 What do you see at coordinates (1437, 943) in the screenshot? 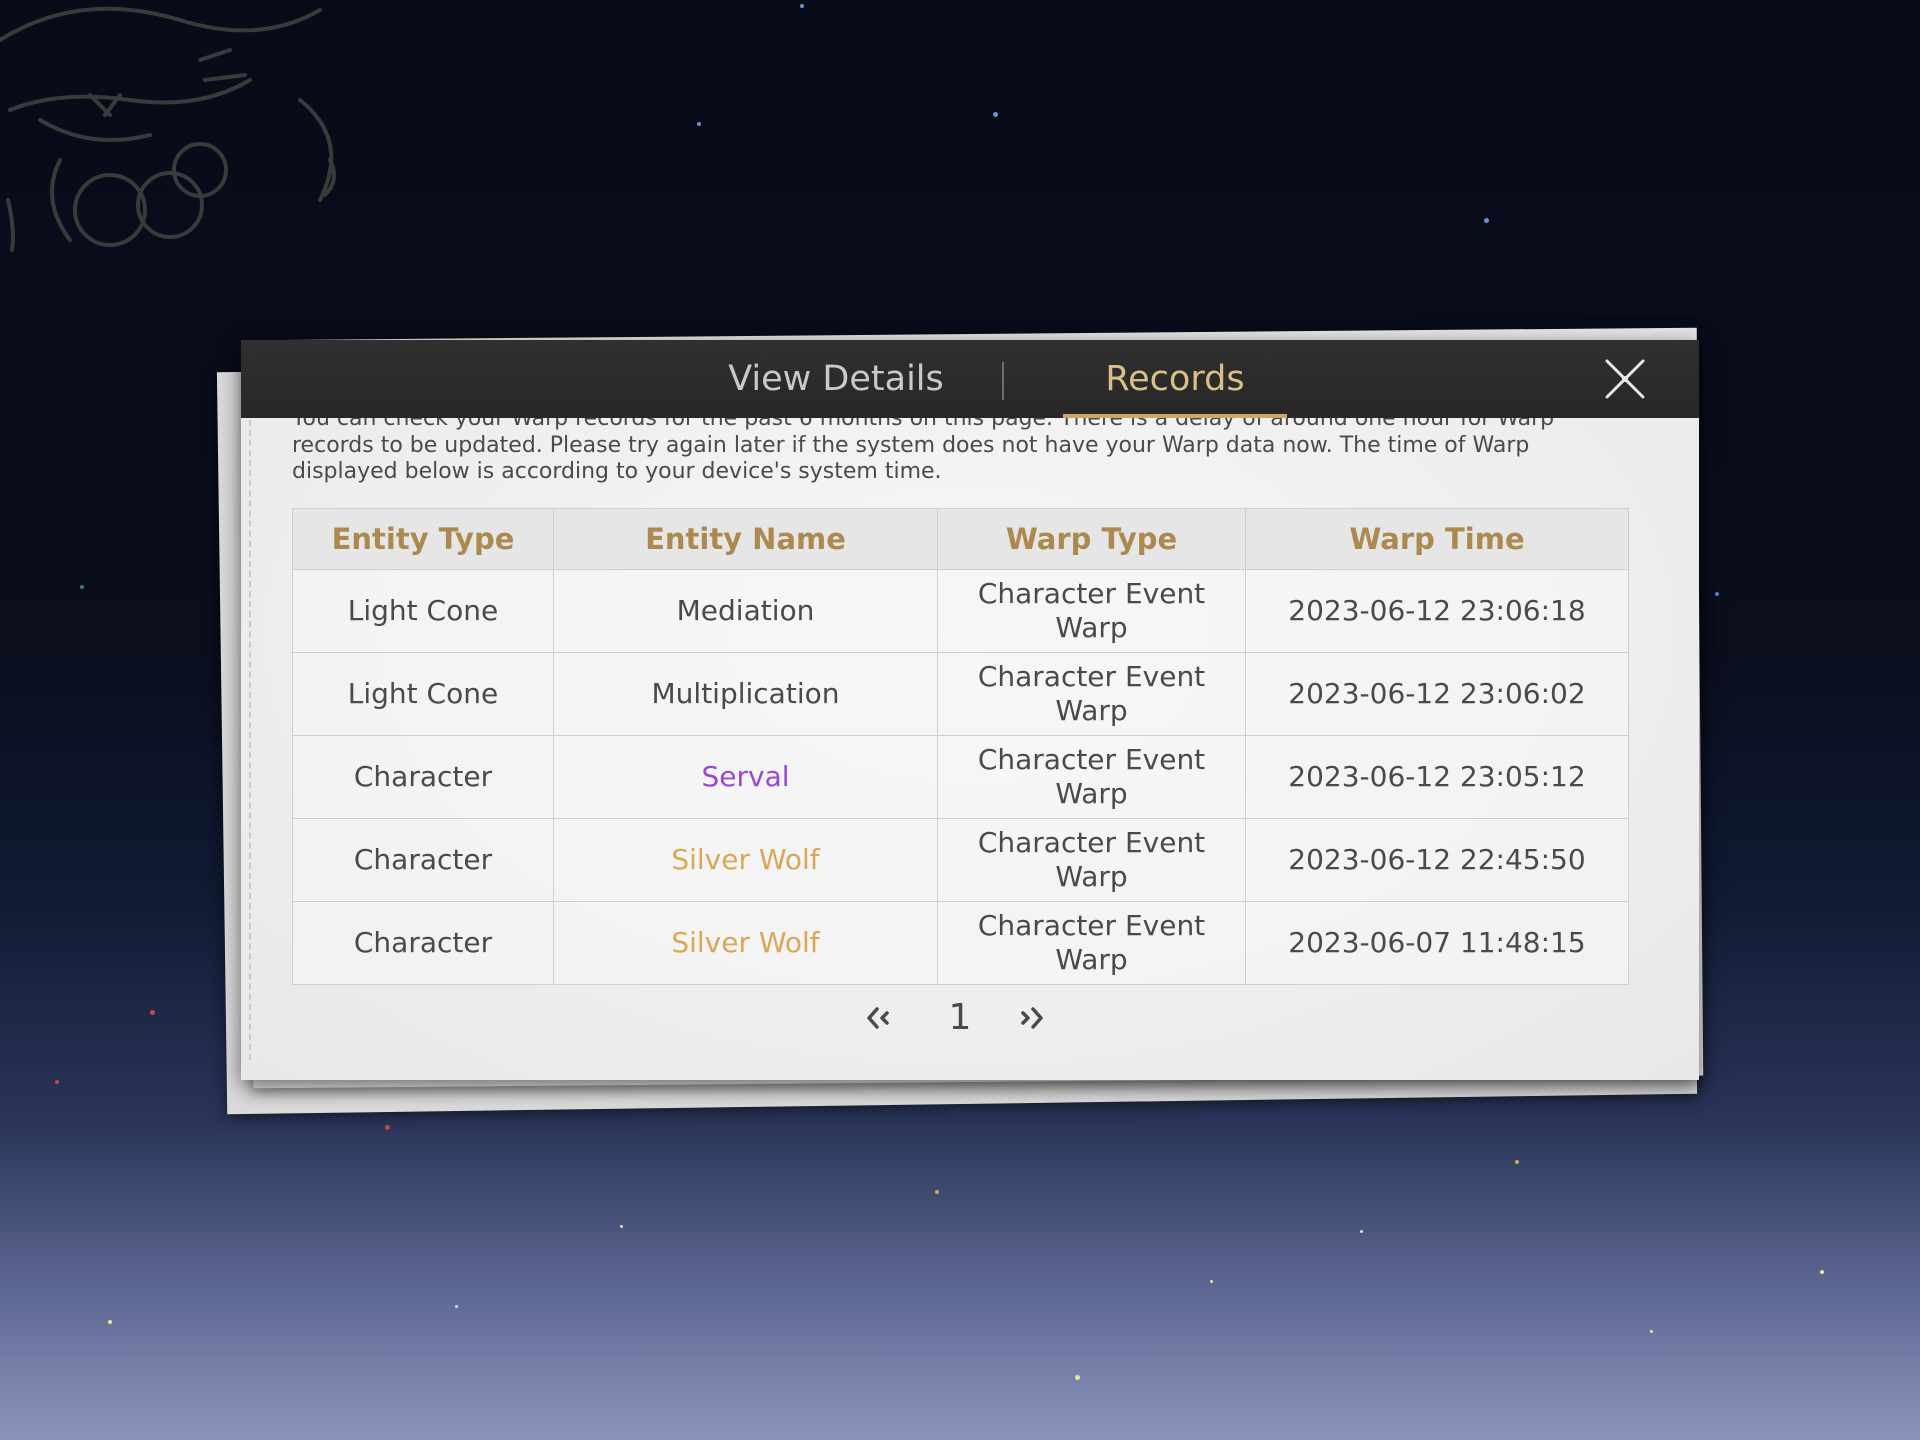
I see `cell-warp-time: 2023-06-07 11:48:15` at bounding box center [1437, 943].